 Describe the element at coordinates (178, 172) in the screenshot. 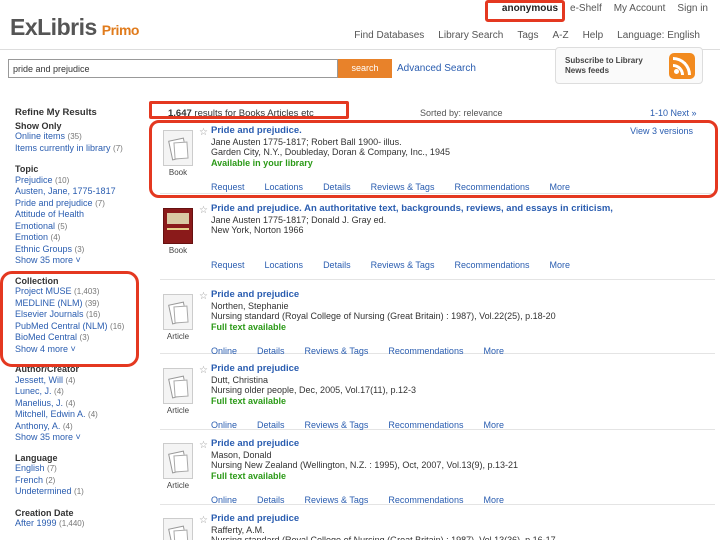

I see `record-type-label: Book` at that location.